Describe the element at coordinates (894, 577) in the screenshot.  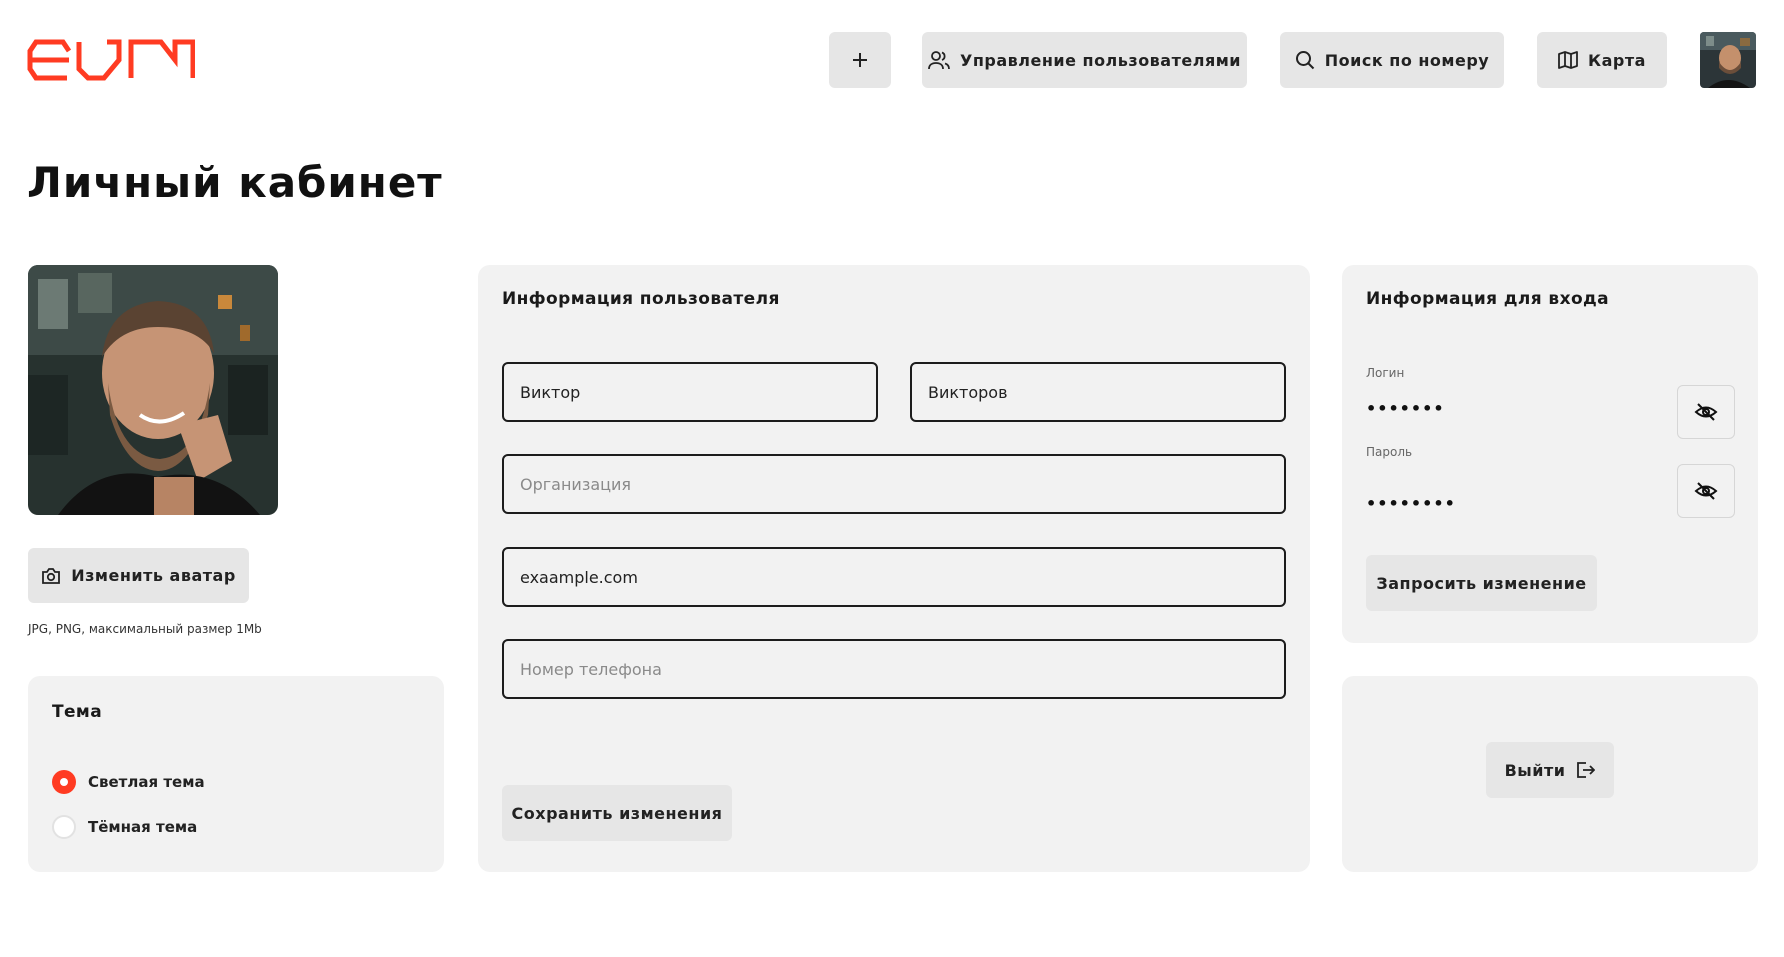
I see `email-input` at that location.